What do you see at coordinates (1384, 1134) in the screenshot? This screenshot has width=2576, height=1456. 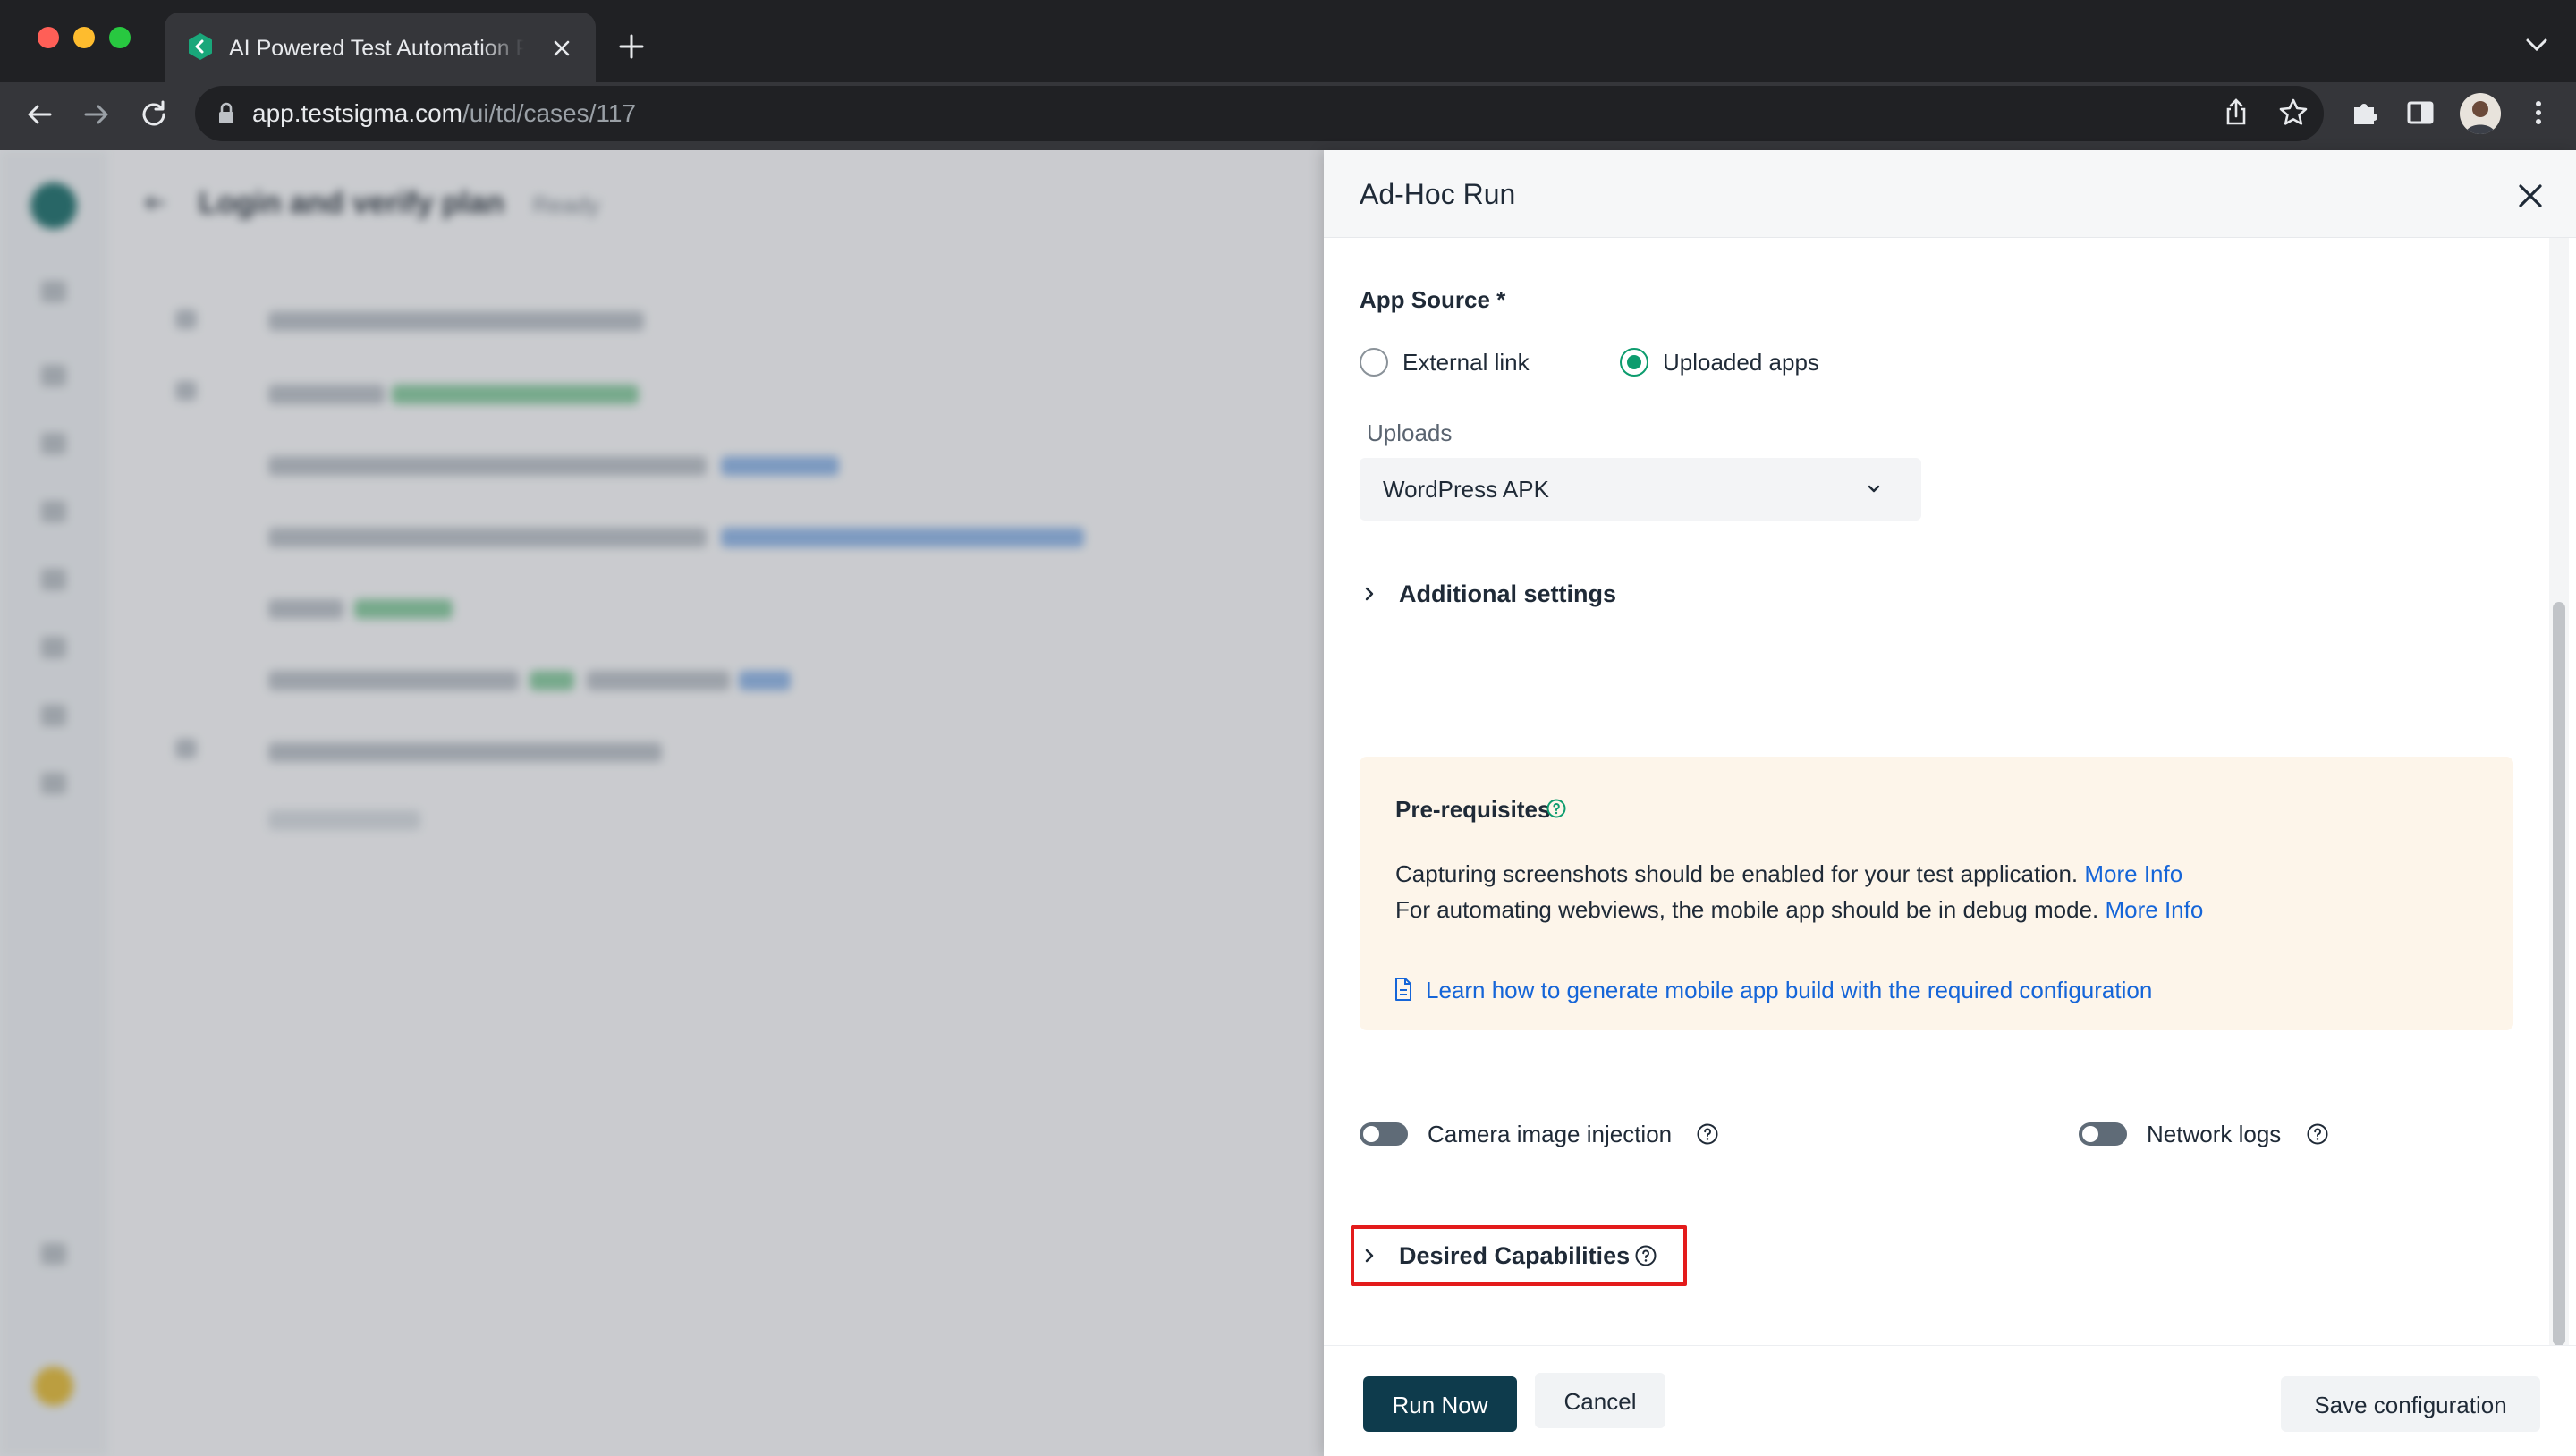 I see `camera-image-injection-toggle` at bounding box center [1384, 1134].